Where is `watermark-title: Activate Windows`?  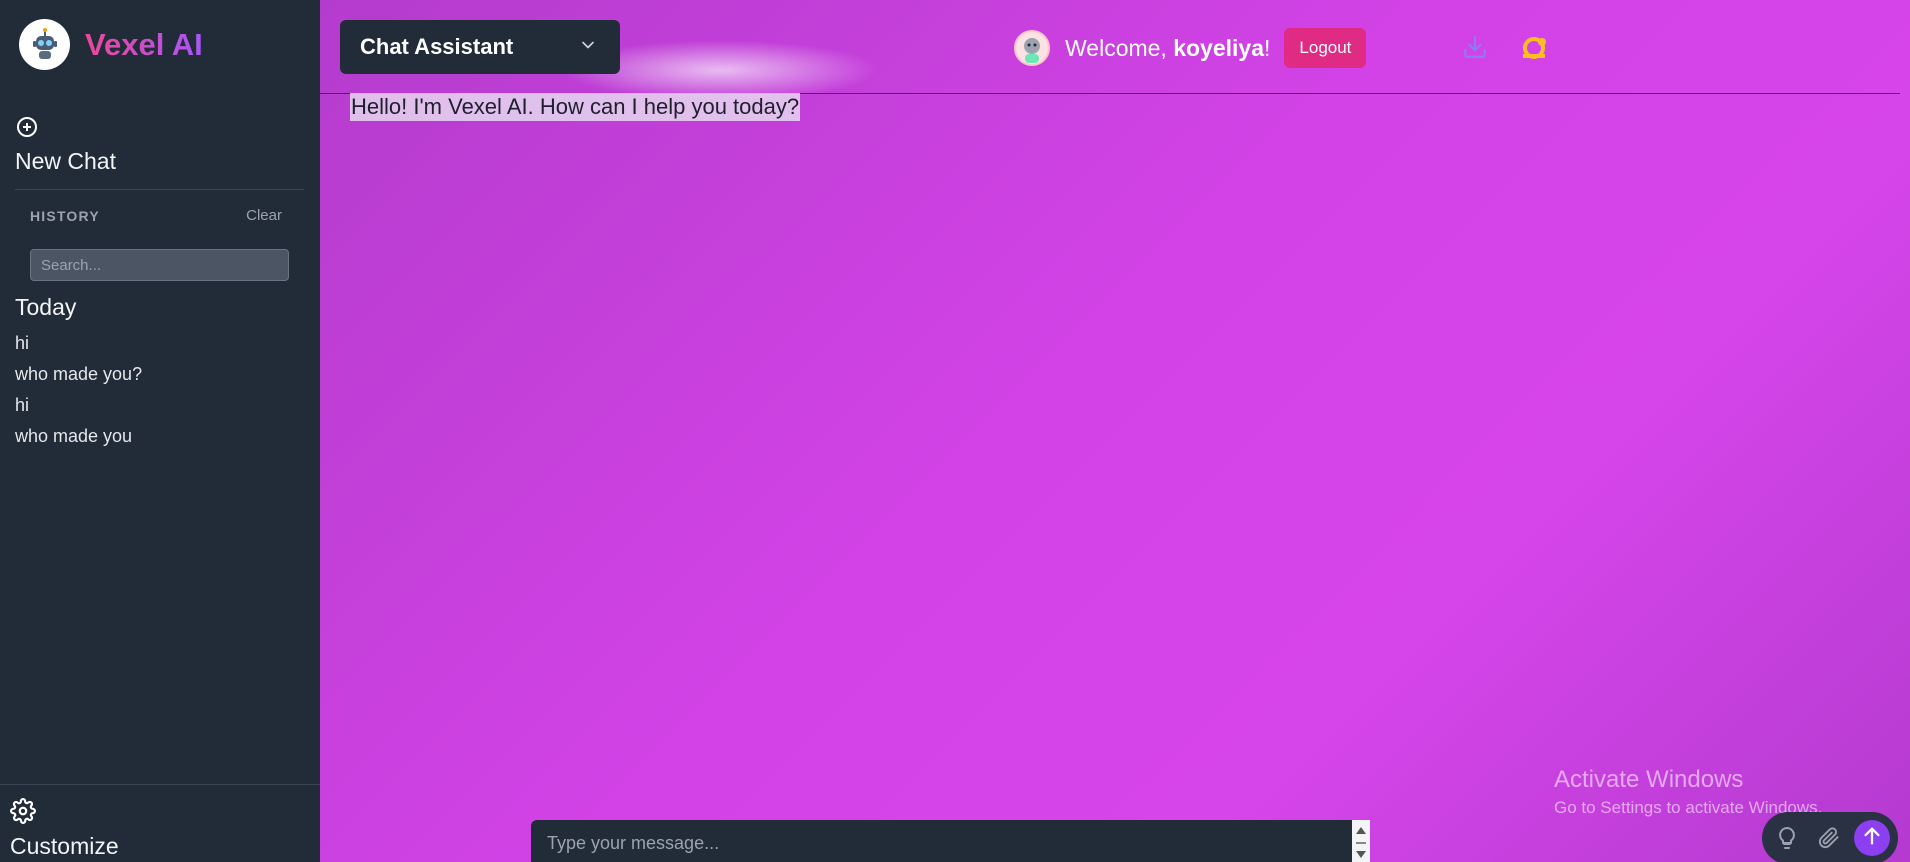 watermark-title: Activate Windows is located at coordinates (1649, 779).